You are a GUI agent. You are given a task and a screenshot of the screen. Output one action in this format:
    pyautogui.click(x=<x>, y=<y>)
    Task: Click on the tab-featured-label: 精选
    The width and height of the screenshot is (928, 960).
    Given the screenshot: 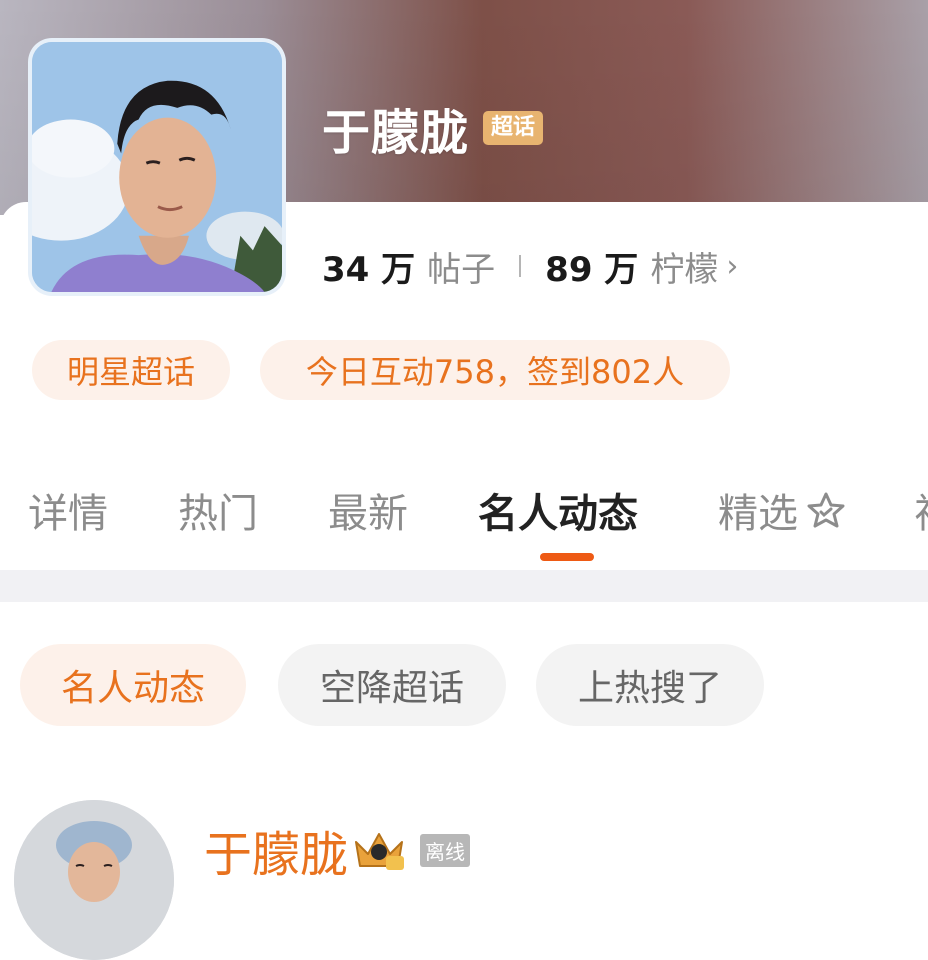 What is the action you would take?
    pyautogui.click(x=758, y=514)
    